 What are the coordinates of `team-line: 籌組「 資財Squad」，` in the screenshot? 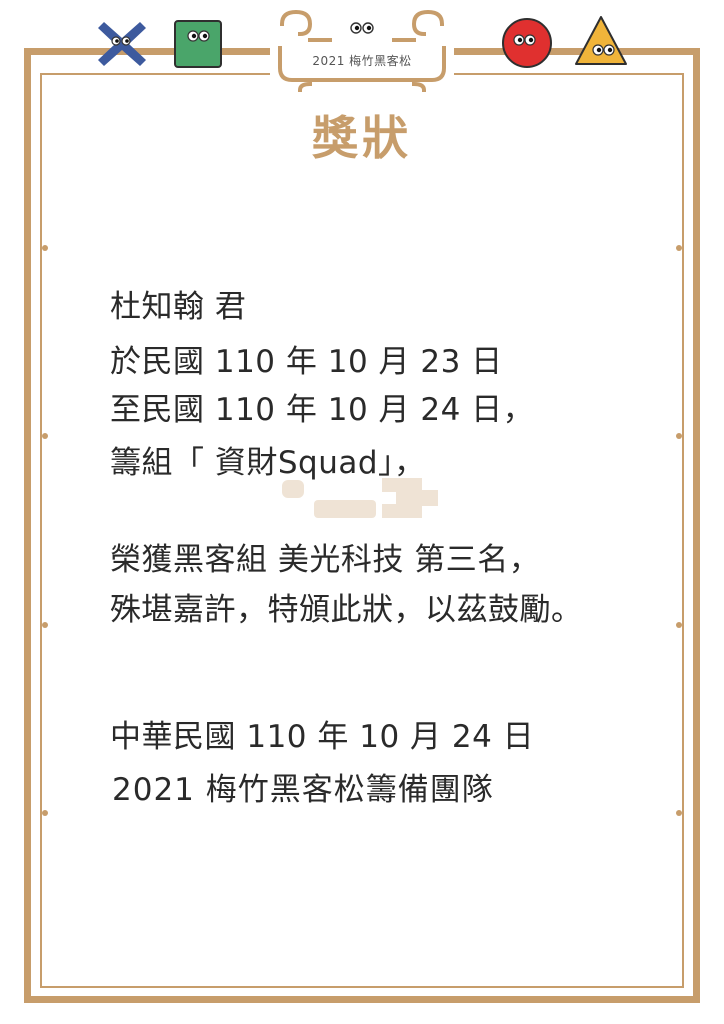 It's located at (268, 463).